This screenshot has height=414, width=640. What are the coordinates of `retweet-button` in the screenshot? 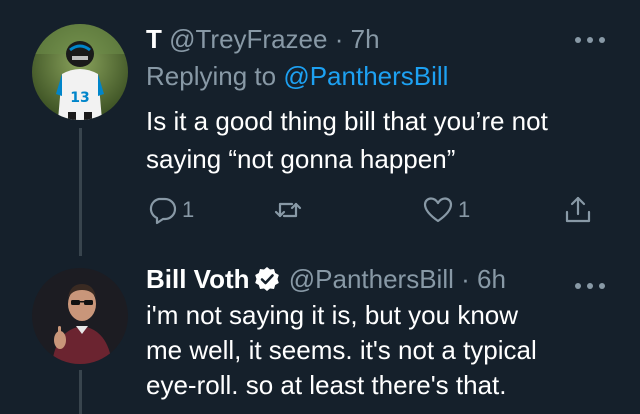 It's located at (290, 210).